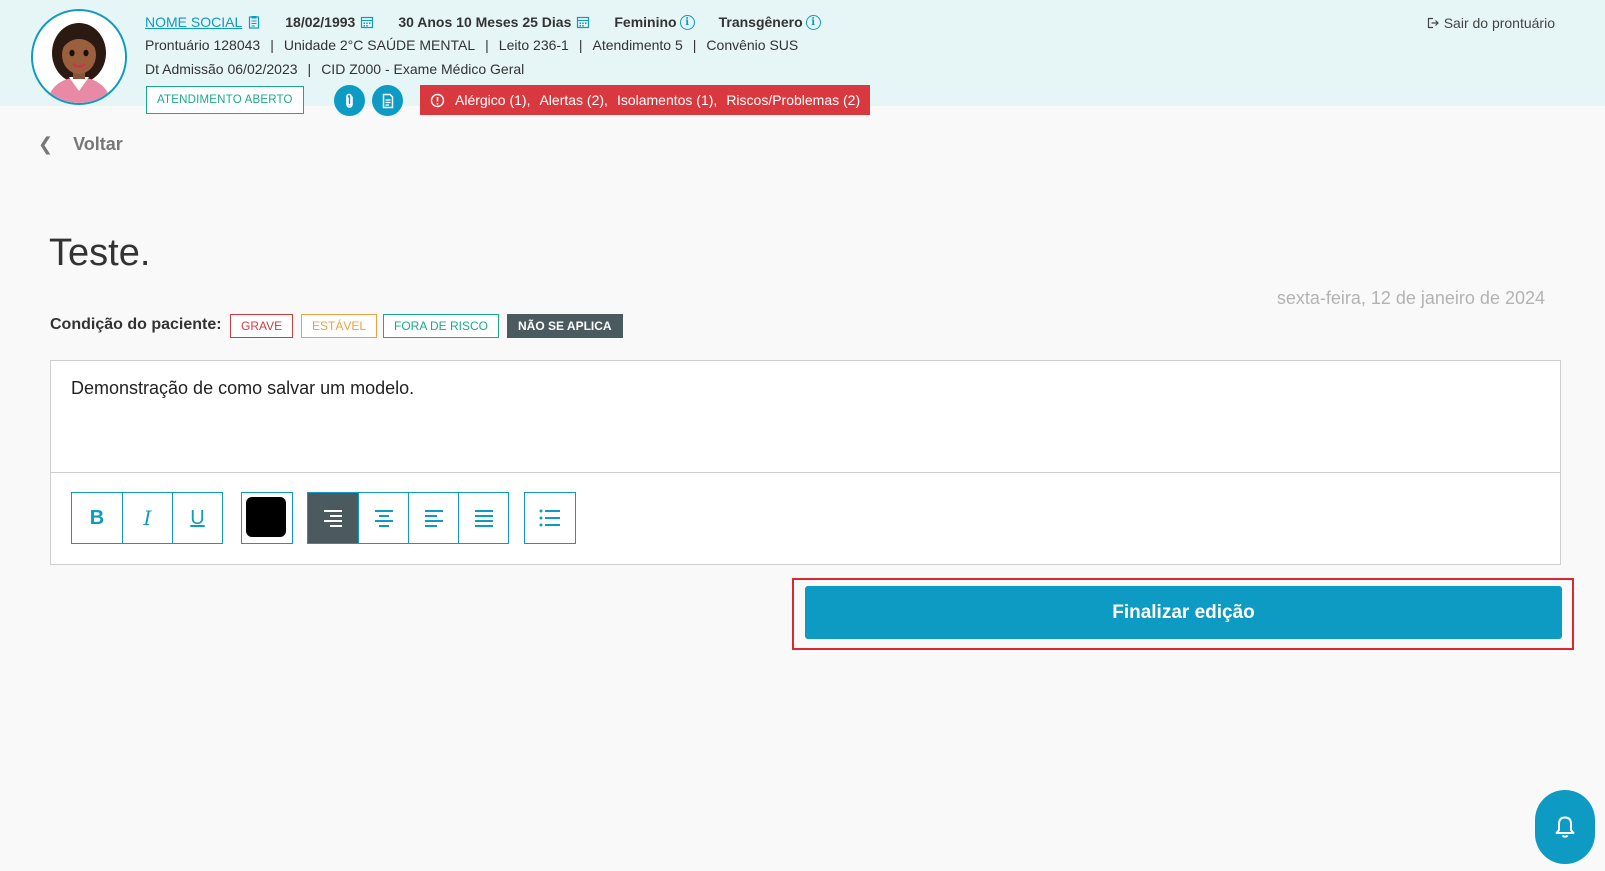  What do you see at coordinates (254, 22) in the screenshot?
I see `clipboard-icon` at bounding box center [254, 22].